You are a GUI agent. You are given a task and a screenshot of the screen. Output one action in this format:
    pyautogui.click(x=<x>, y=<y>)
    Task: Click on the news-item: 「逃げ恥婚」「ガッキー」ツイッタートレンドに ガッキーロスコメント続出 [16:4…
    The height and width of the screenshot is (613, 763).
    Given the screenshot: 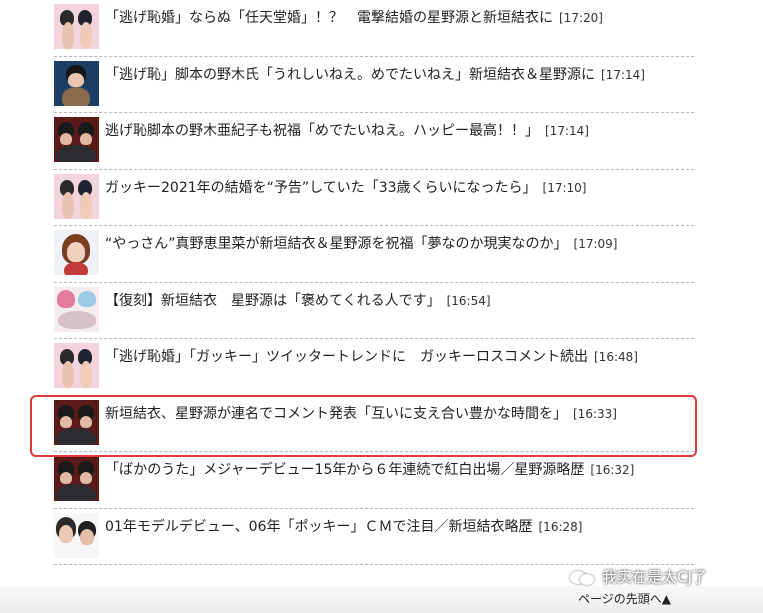 What is the action you would take?
    pyautogui.click(x=374, y=367)
    